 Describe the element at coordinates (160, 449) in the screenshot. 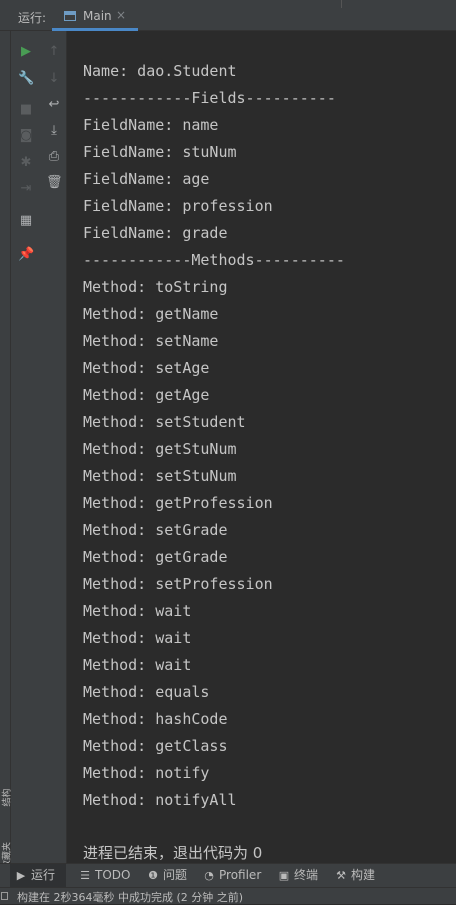

I see `console-line: Method: getStuNum` at that location.